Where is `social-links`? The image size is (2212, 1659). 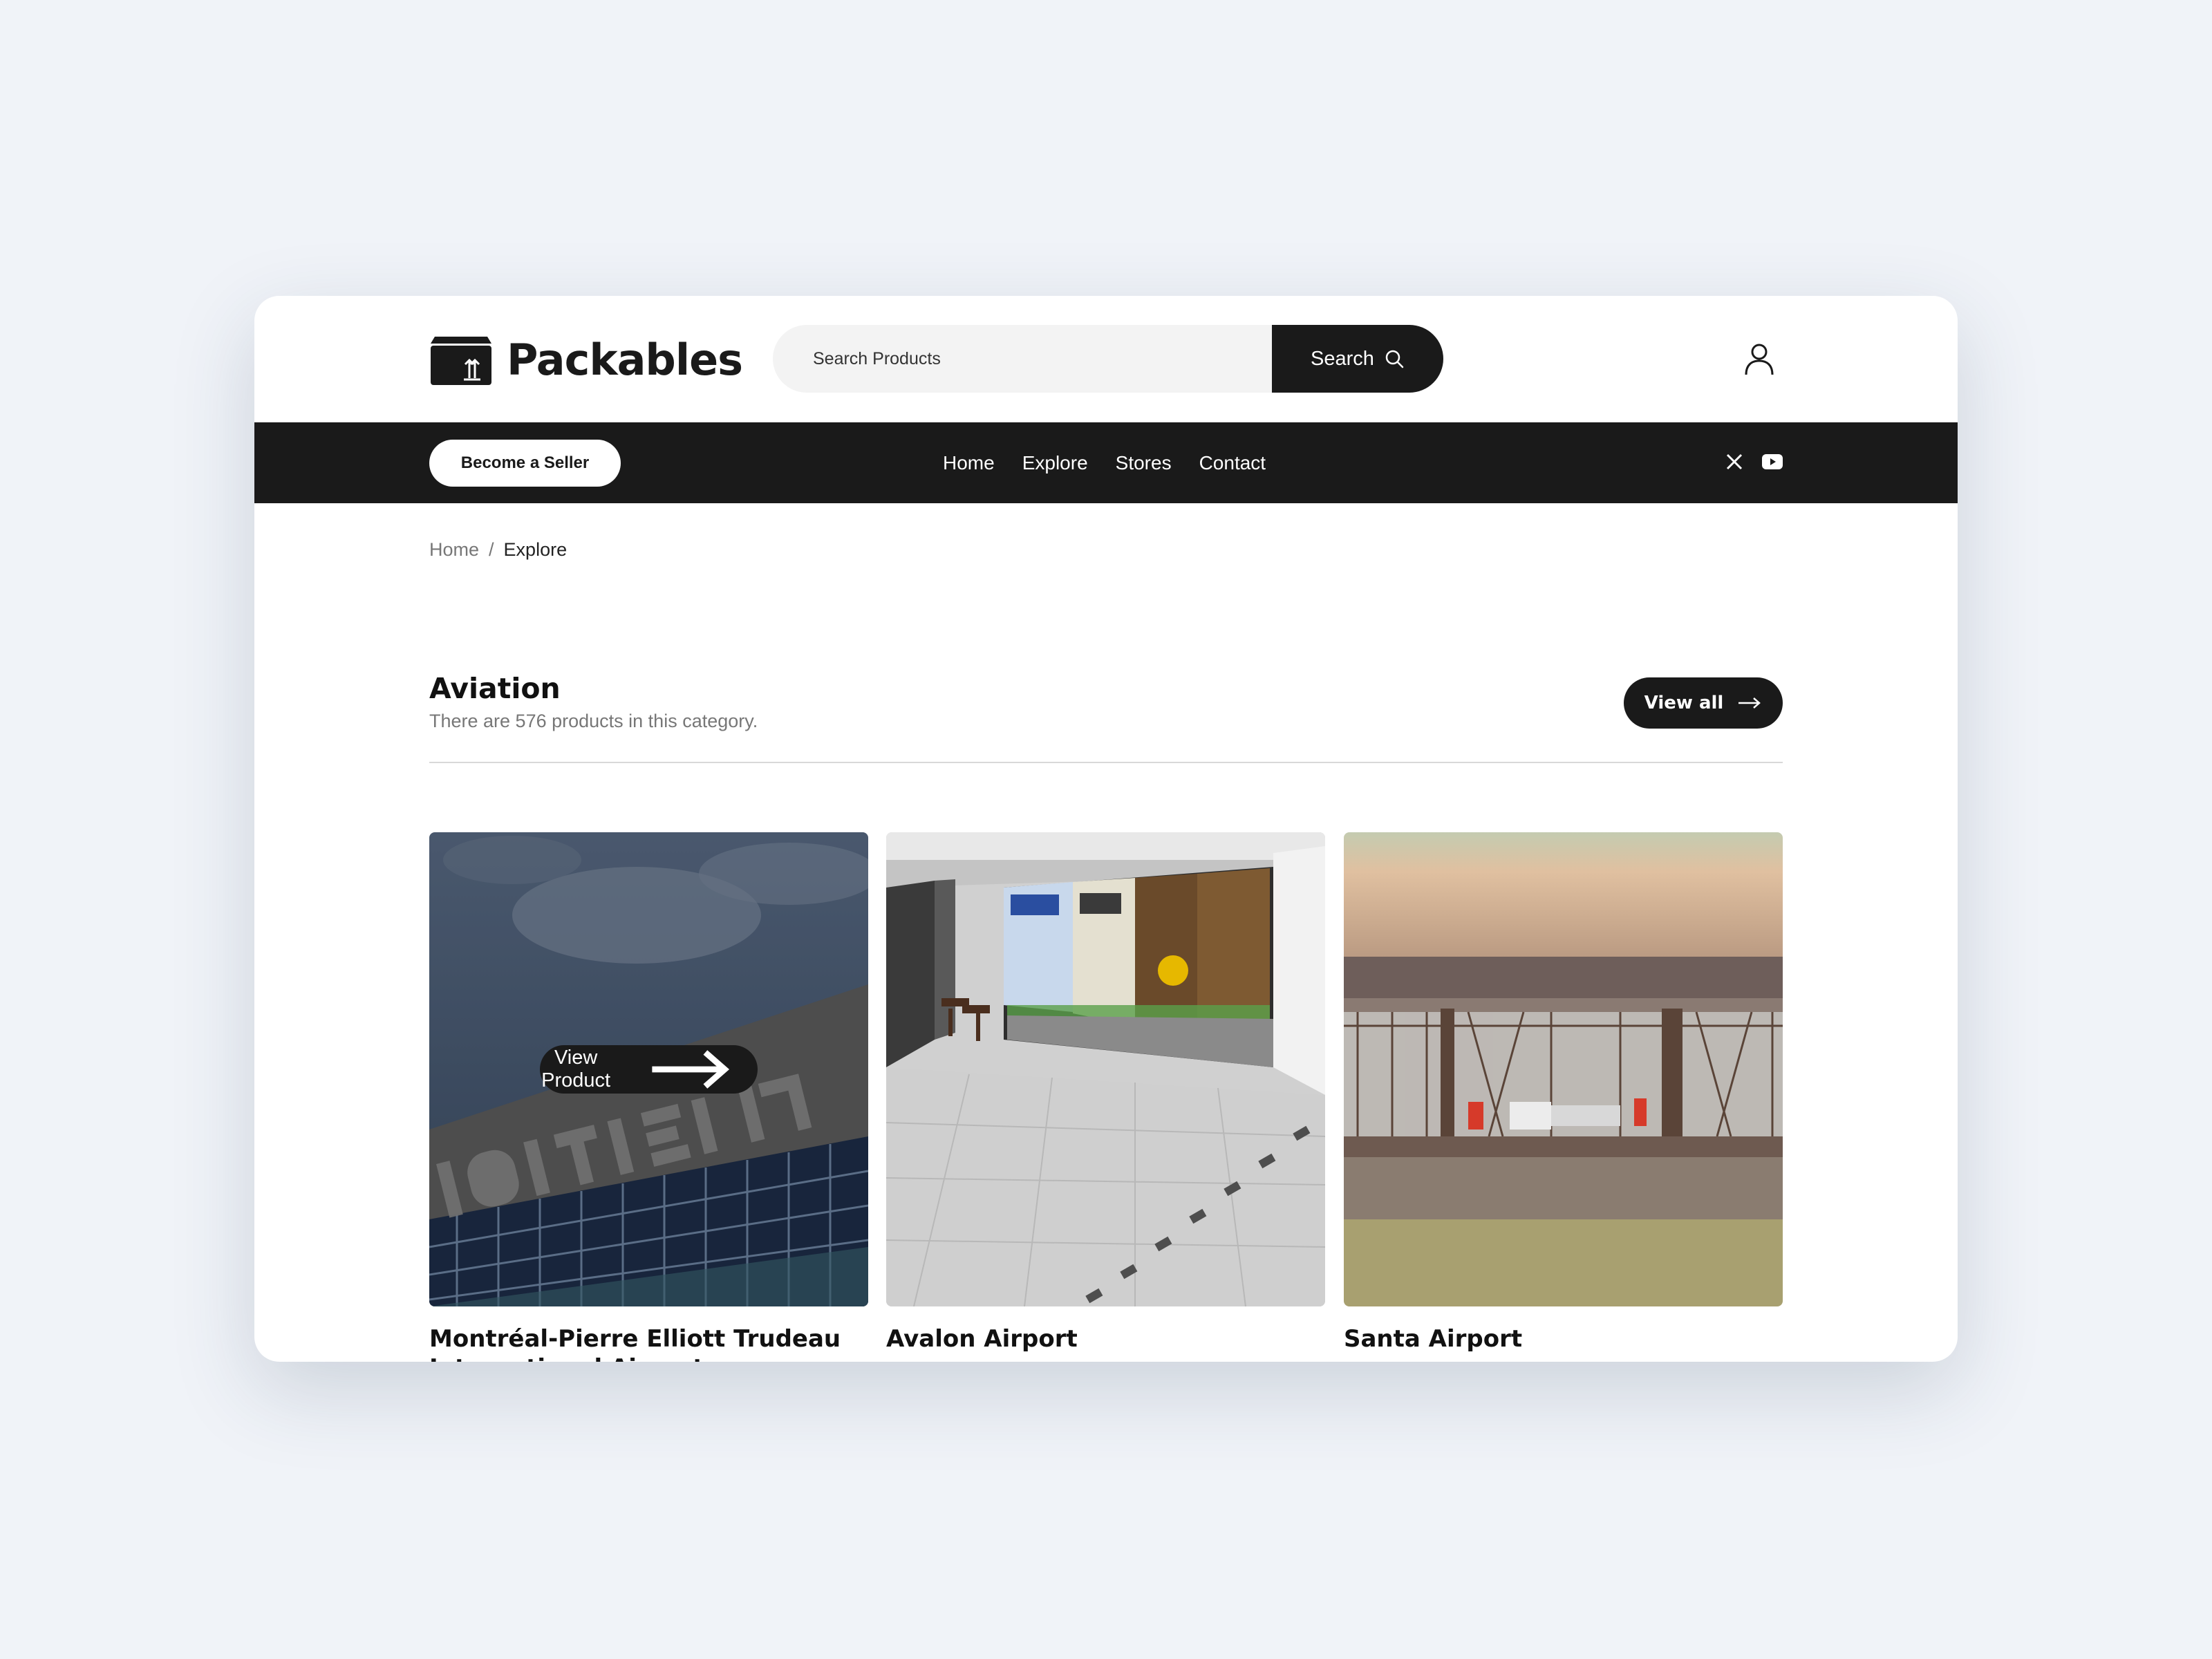 social-links is located at coordinates (1754, 462).